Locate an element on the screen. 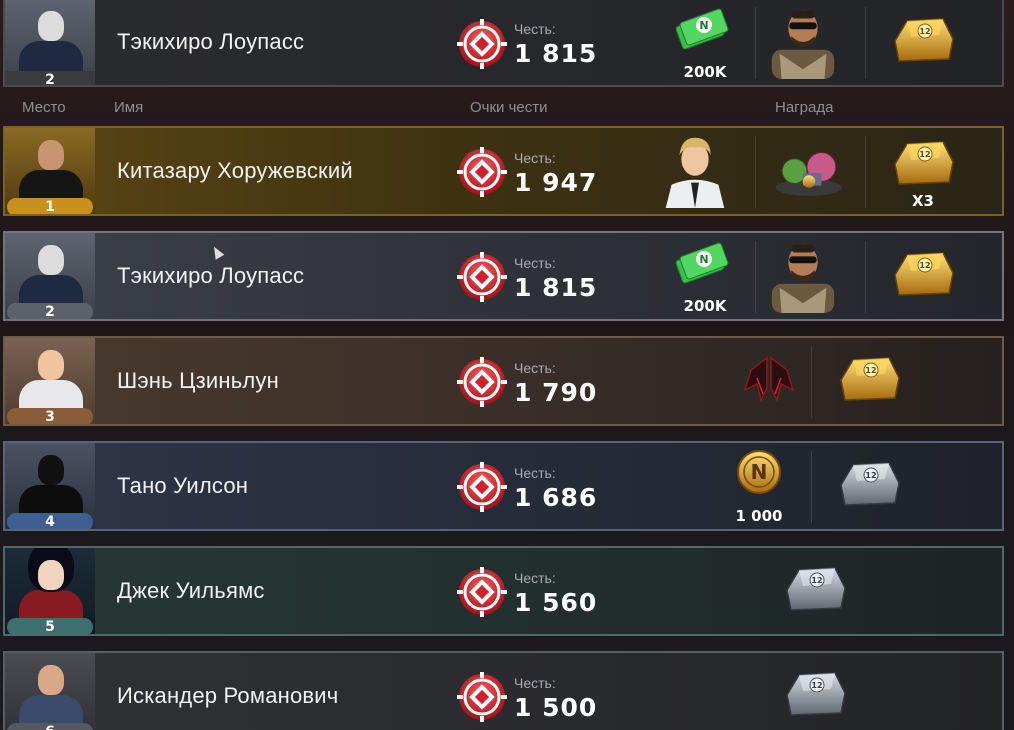  player-name: Шэнь Цзиньлун is located at coordinates (198, 380).